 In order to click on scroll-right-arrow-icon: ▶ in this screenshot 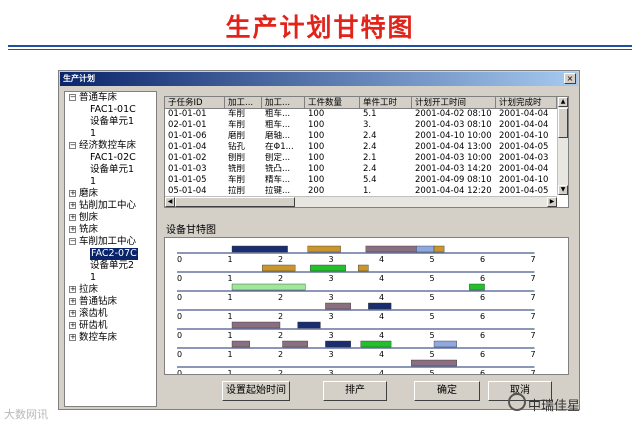, I will do `click(552, 202)`.